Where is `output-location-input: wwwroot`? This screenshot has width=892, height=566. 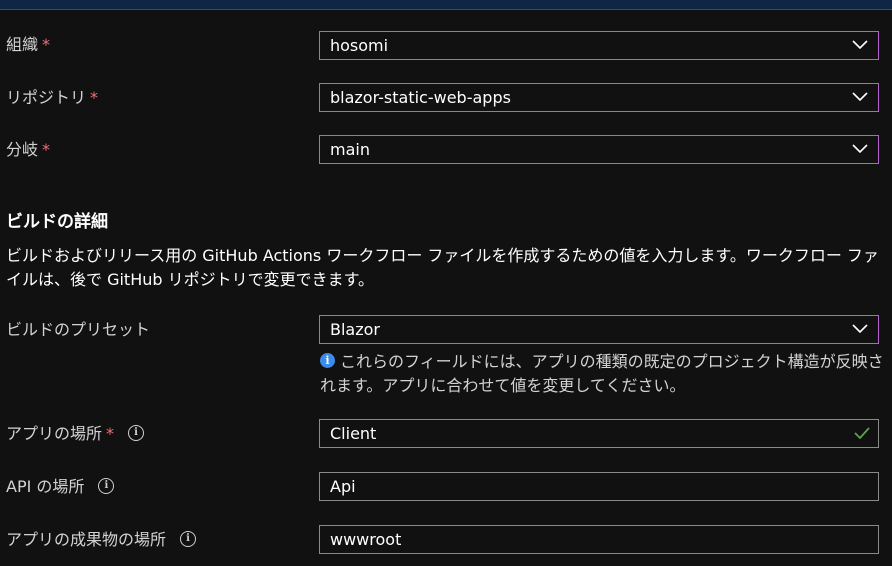 output-location-input: wwwroot is located at coordinates (599, 539).